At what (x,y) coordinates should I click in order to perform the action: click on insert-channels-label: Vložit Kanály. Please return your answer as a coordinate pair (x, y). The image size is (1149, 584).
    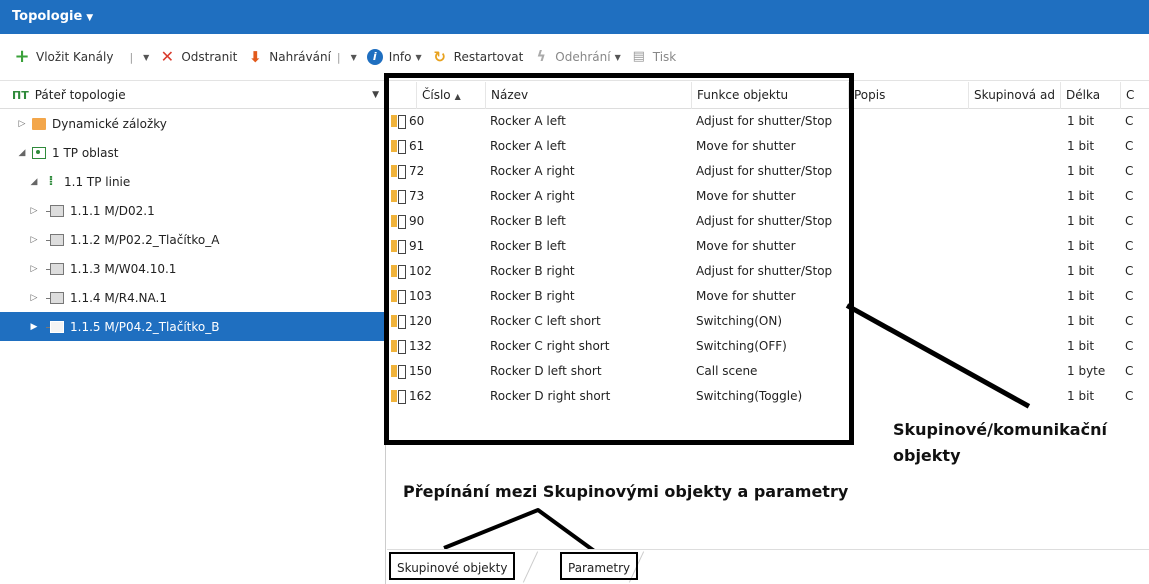
    Looking at the image, I should click on (75, 57).